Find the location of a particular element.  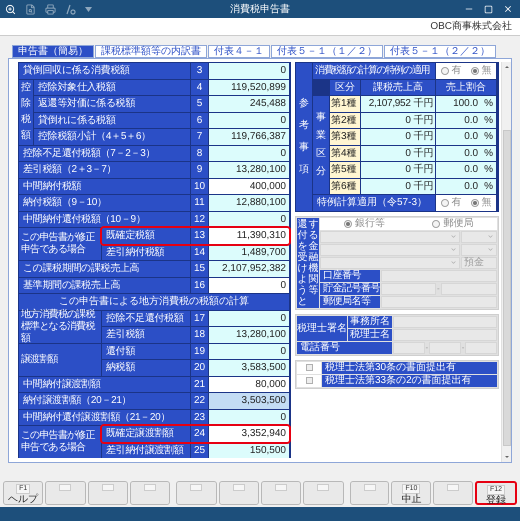

zoom-in-icon is located at coordinates (10, 9).